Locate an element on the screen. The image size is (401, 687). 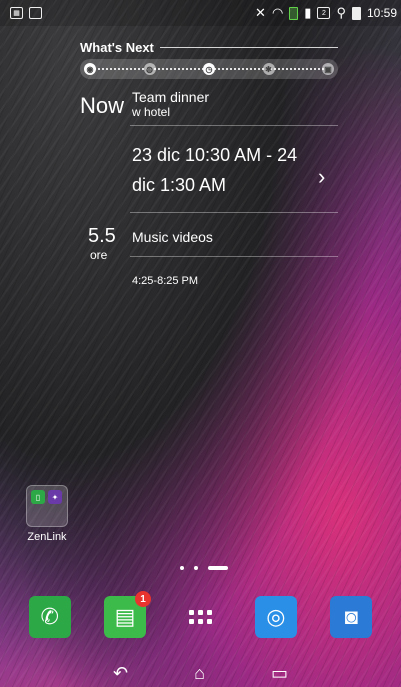
next-event-time: 4:25-8:25 PM is located at coordinates (165, 281).